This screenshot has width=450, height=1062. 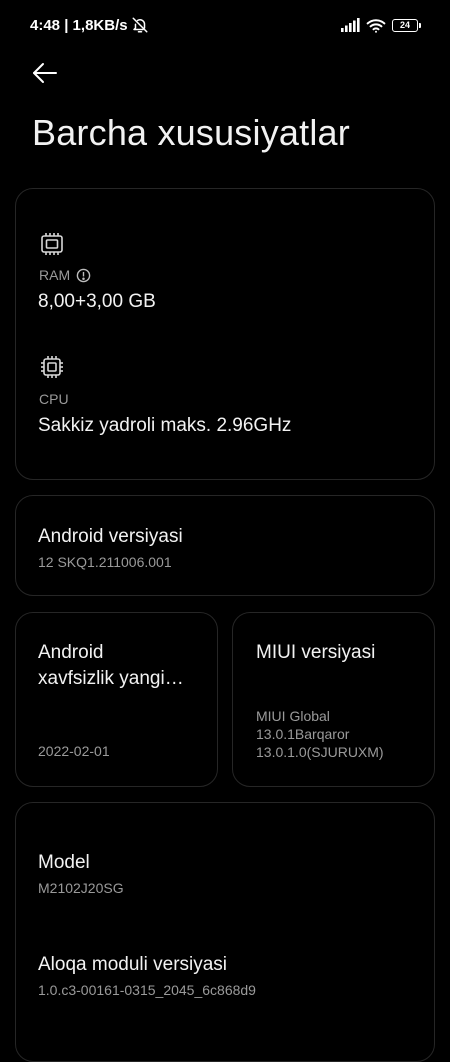 I want to click on alarm-off-icon, so click(x=140, y=25).